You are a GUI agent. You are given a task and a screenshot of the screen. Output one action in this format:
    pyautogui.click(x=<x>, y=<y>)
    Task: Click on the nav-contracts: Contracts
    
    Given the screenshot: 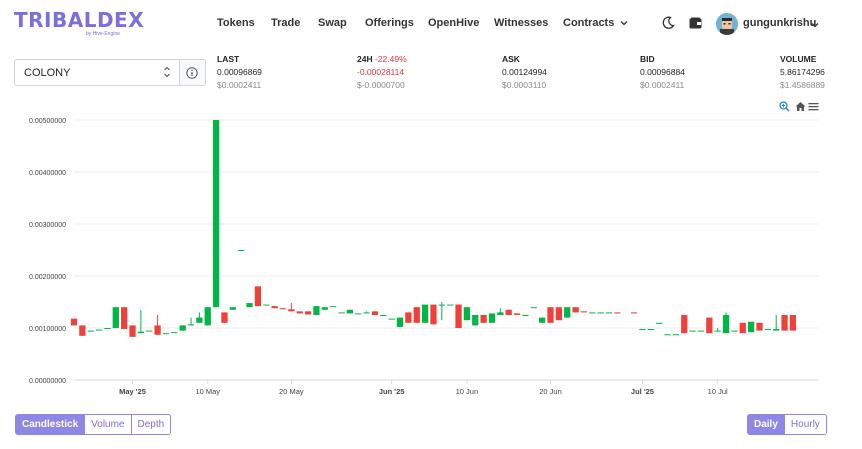 What is the action you would take?
    pyautogui.click(x=595, y=23)
    